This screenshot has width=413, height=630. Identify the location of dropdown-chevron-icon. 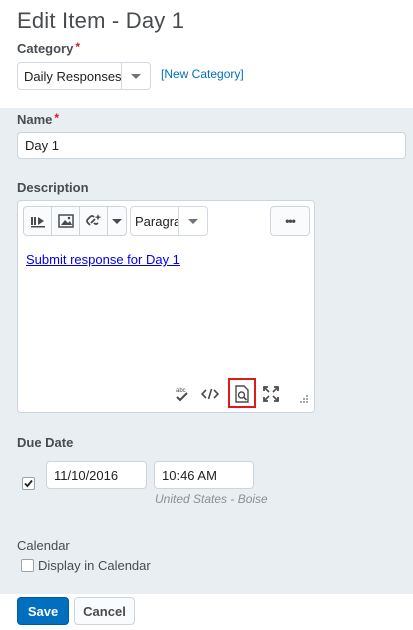
(116, 221).